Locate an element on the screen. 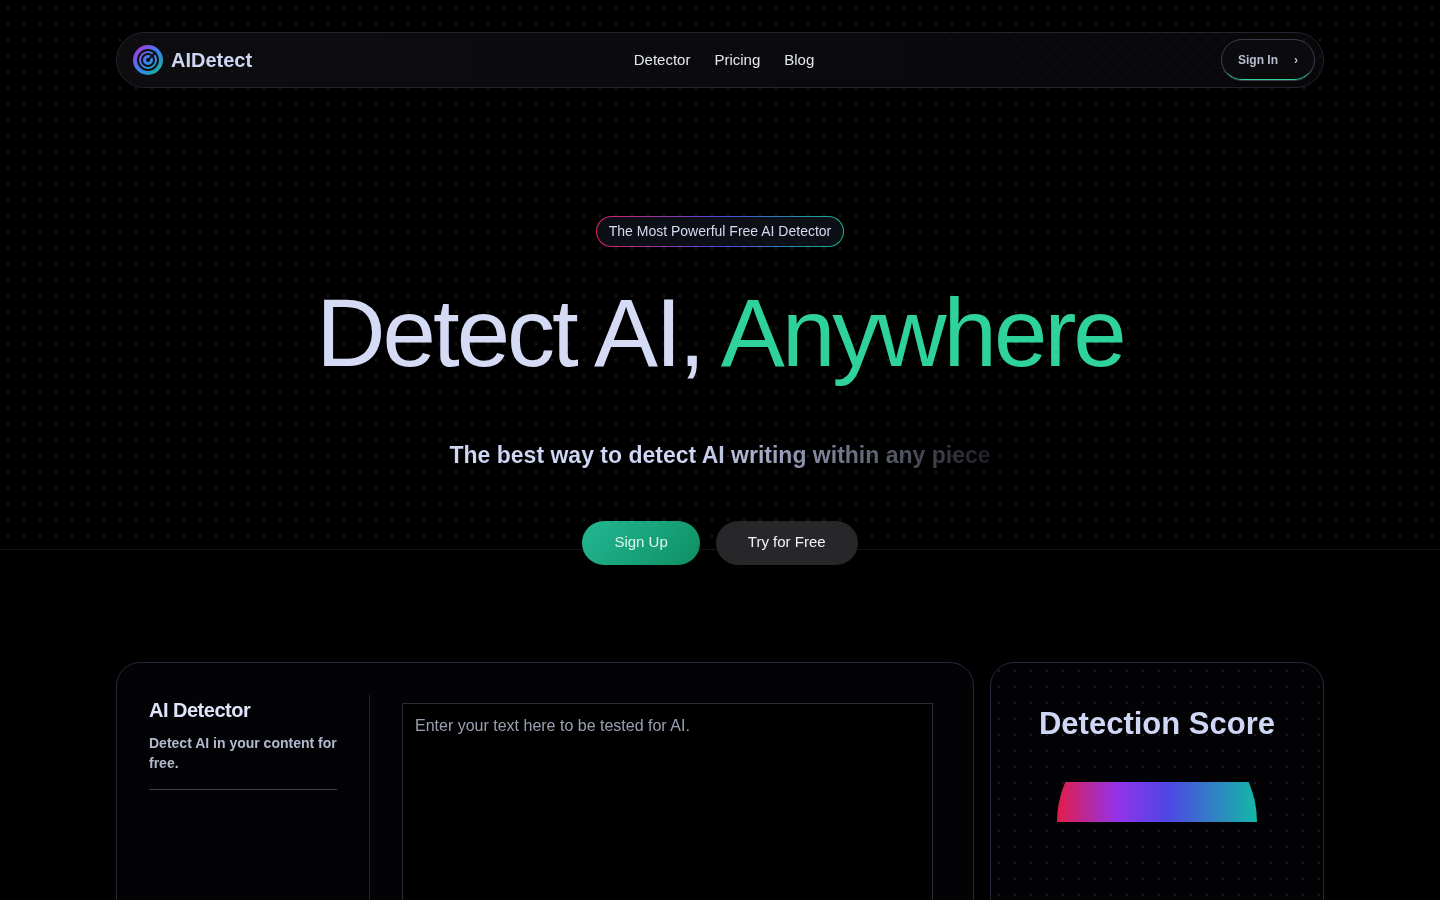 This screenshot has width=1440, height=900. score-title: Detection Score is located at coordinates (1157, 724).